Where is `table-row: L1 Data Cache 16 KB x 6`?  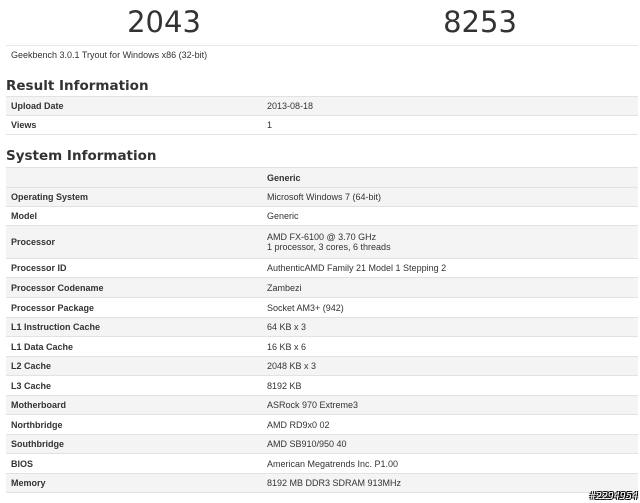
table-row: L1 Data Cache 16 KB x 6 is located at coordinates (322, 346).